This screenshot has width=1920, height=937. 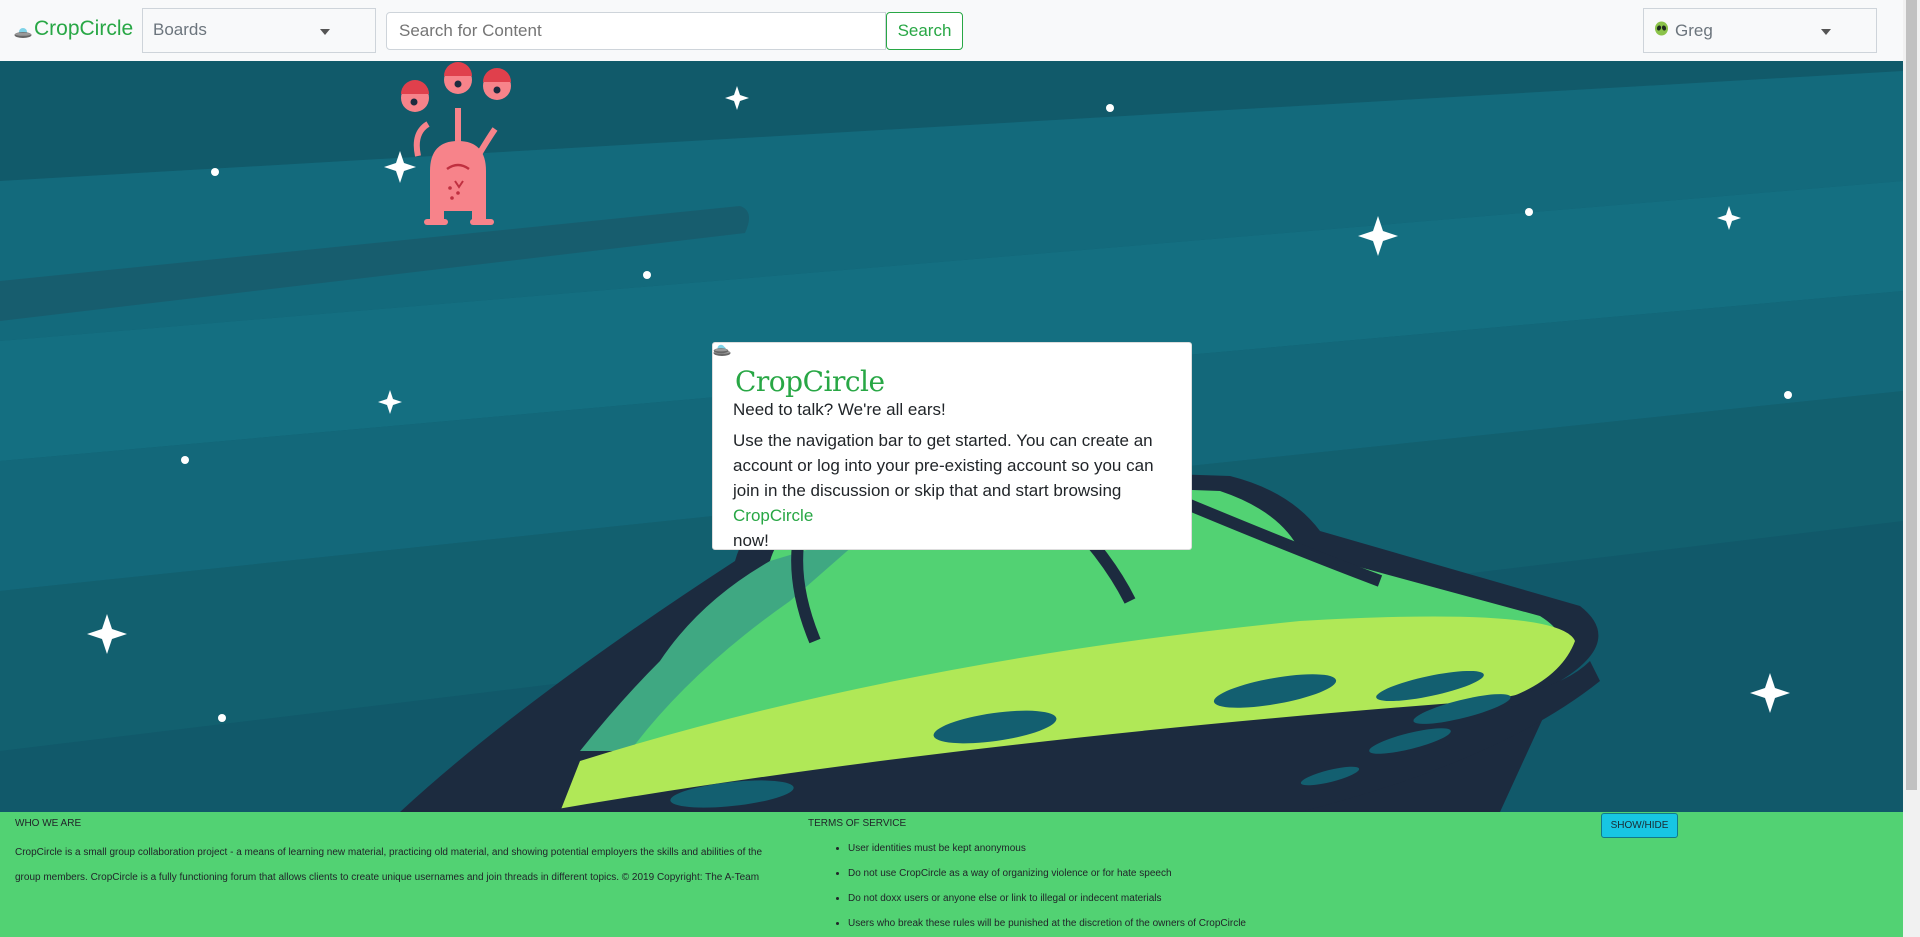 What do you see at coordinates (259, 30) in the screenshot?
I see `boards-select: Boards` at bounding box center [259, 30].